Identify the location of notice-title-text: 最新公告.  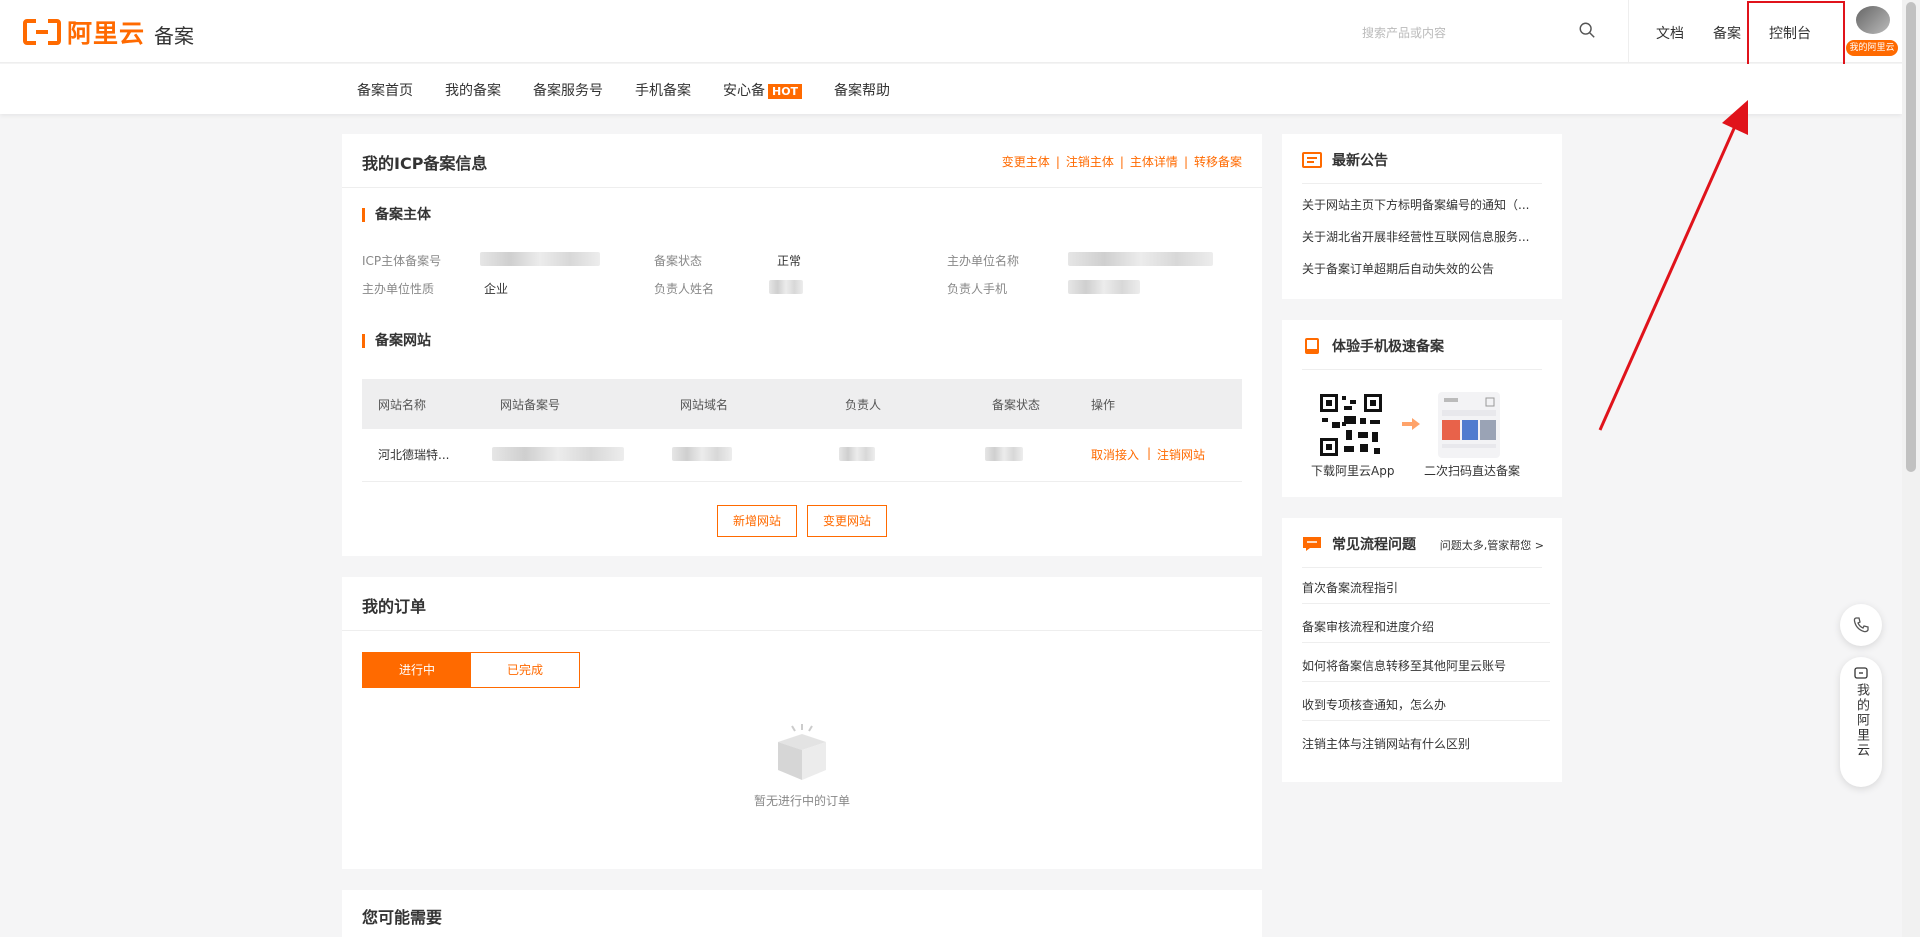
(1360, 161).